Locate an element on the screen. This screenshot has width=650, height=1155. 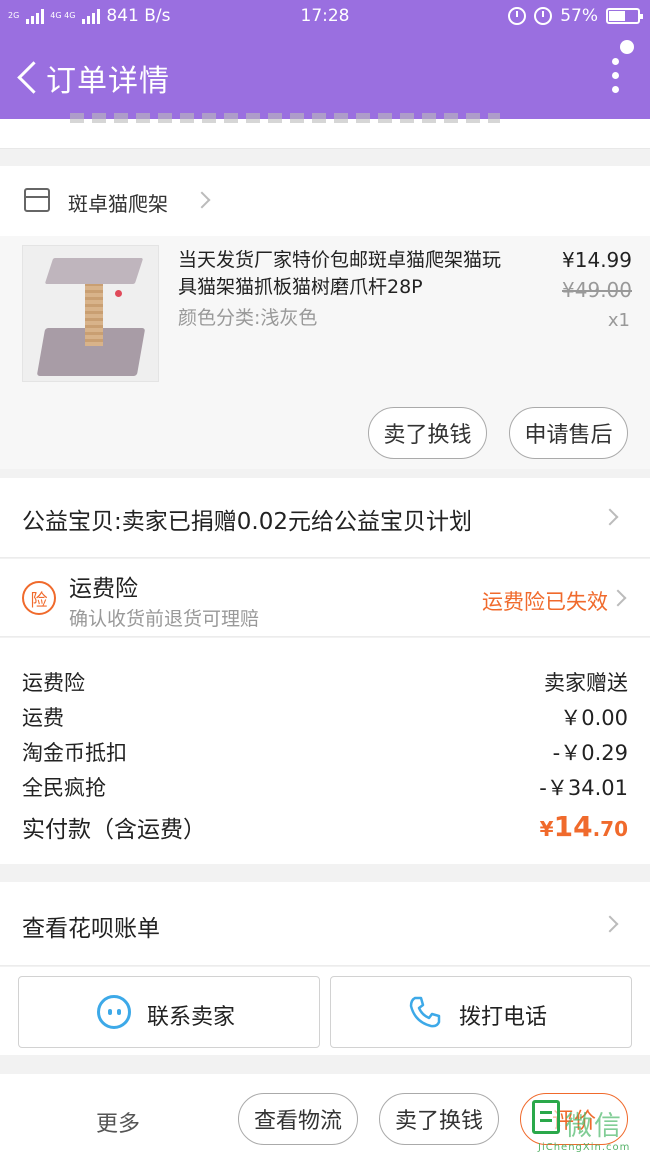
phone-icon is located at coordinates (425, 1012).